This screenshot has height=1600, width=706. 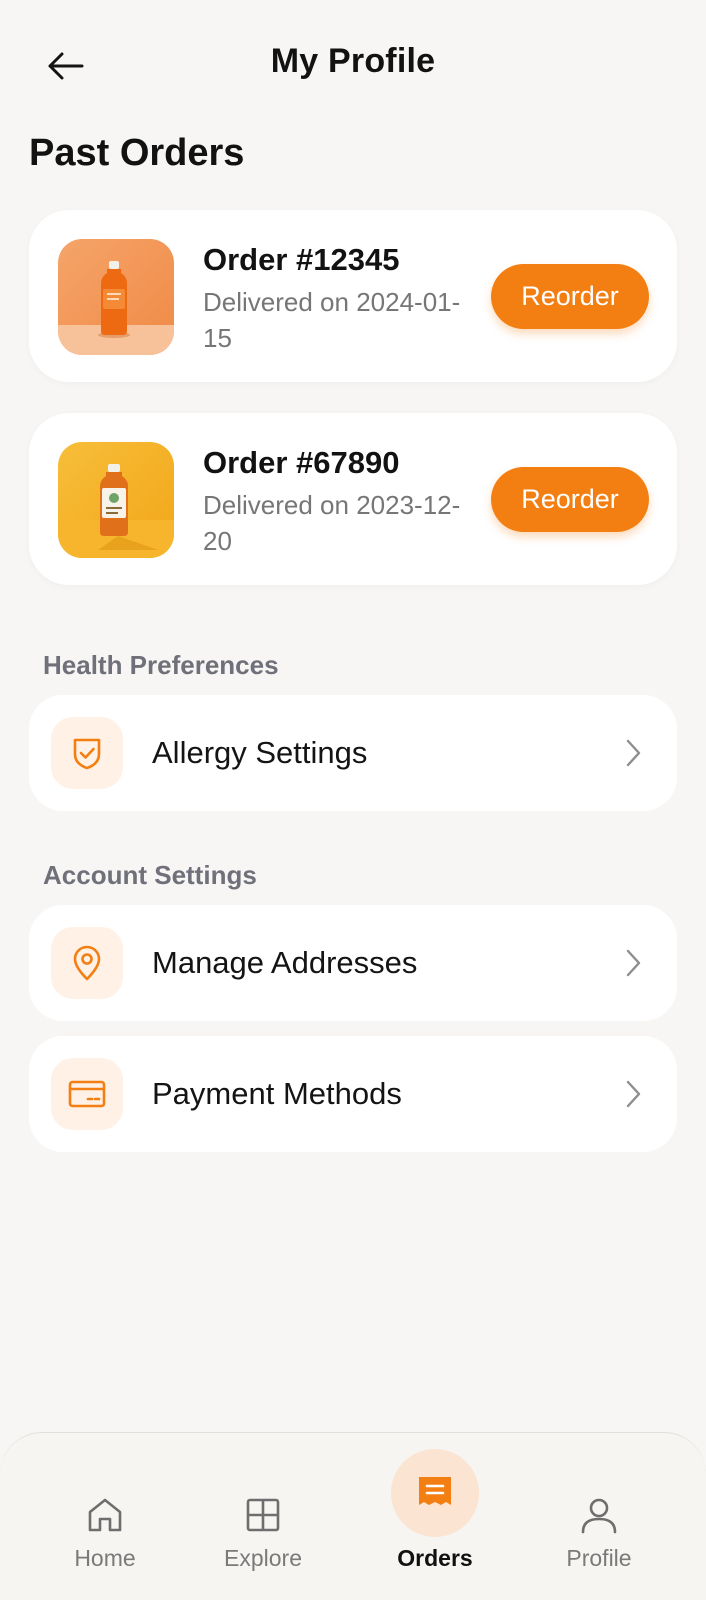 What do you see at coordinates (332, 320) in the screenshot?
I see `order-status: Delivered on 2024-01-15` at bounding box center [332, 320].